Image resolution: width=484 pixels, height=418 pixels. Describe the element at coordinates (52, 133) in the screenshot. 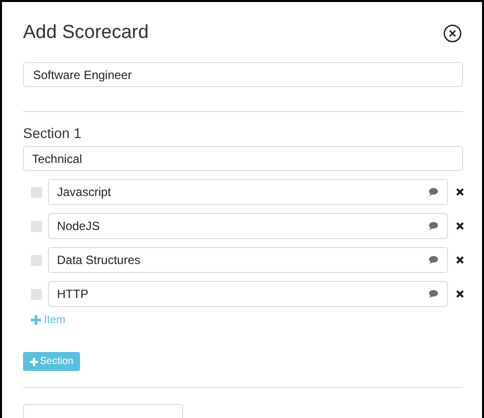

I see `section-label: Section 1` at that location.